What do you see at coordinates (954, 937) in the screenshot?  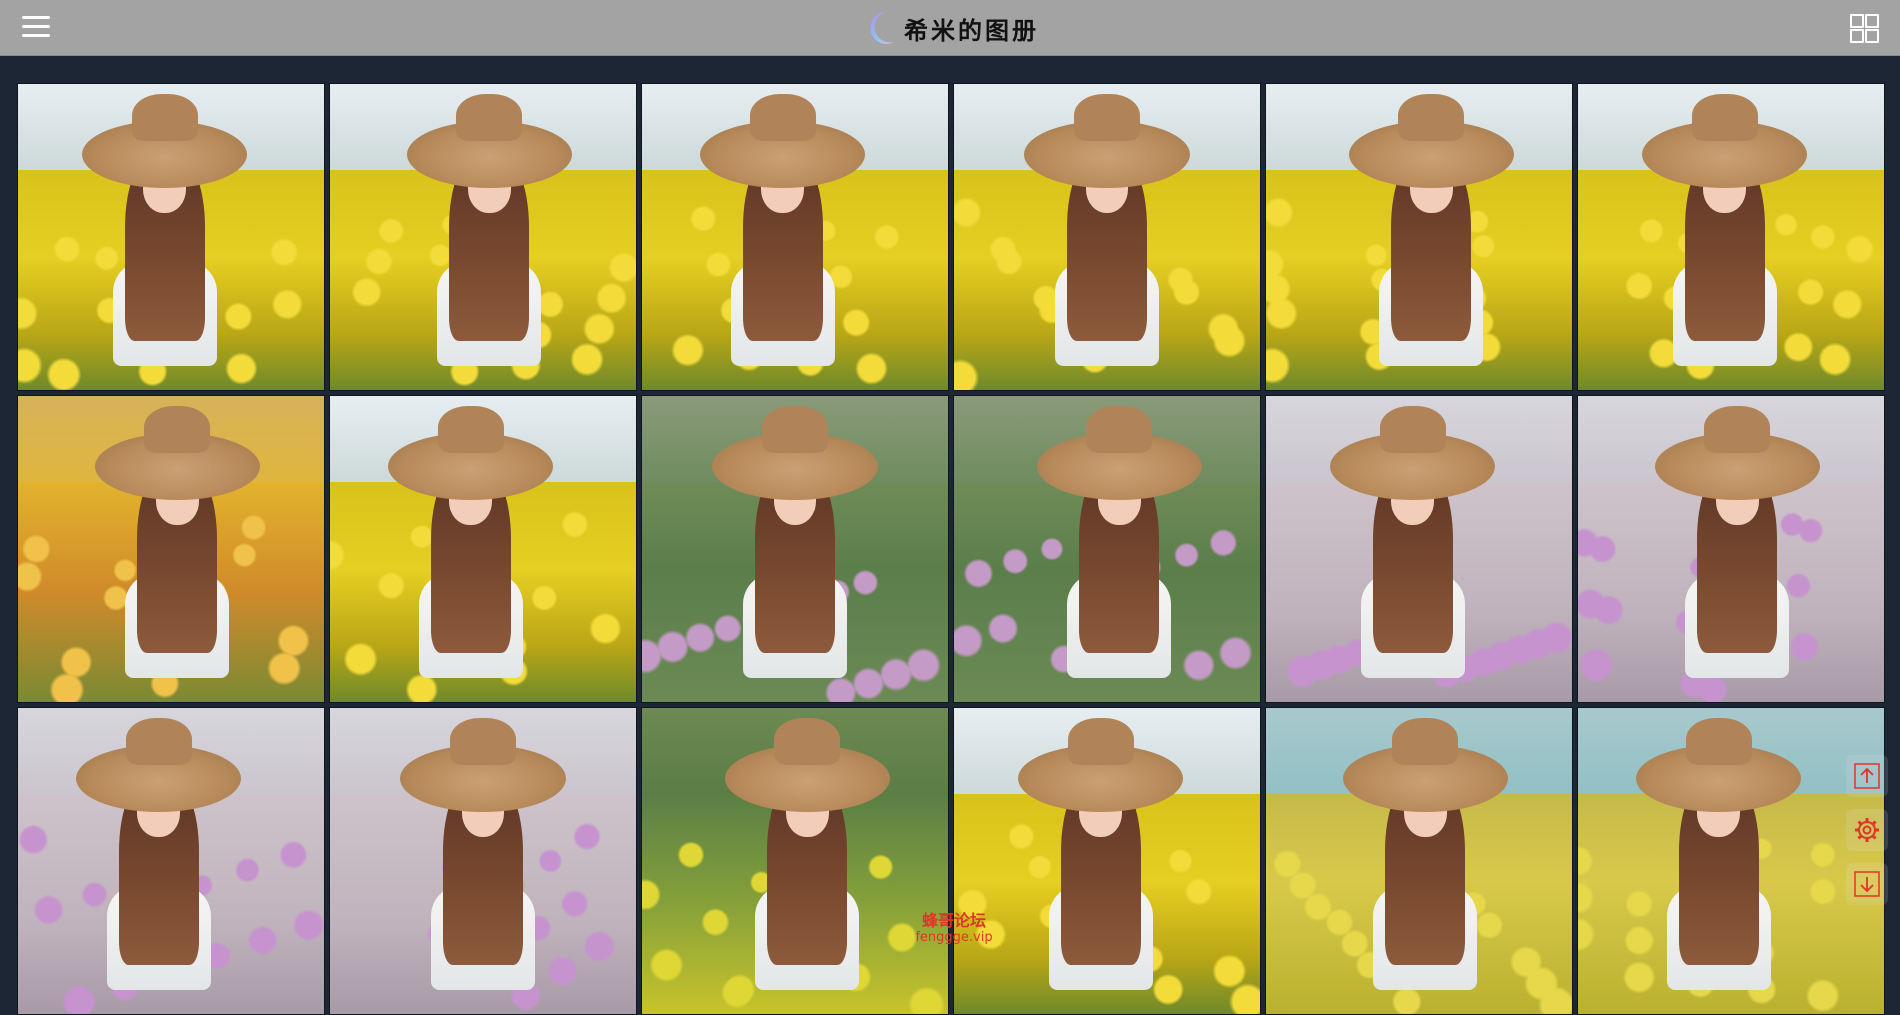 I see `watermark-line2: fenggge.vip` at bounding box center [954, 937].